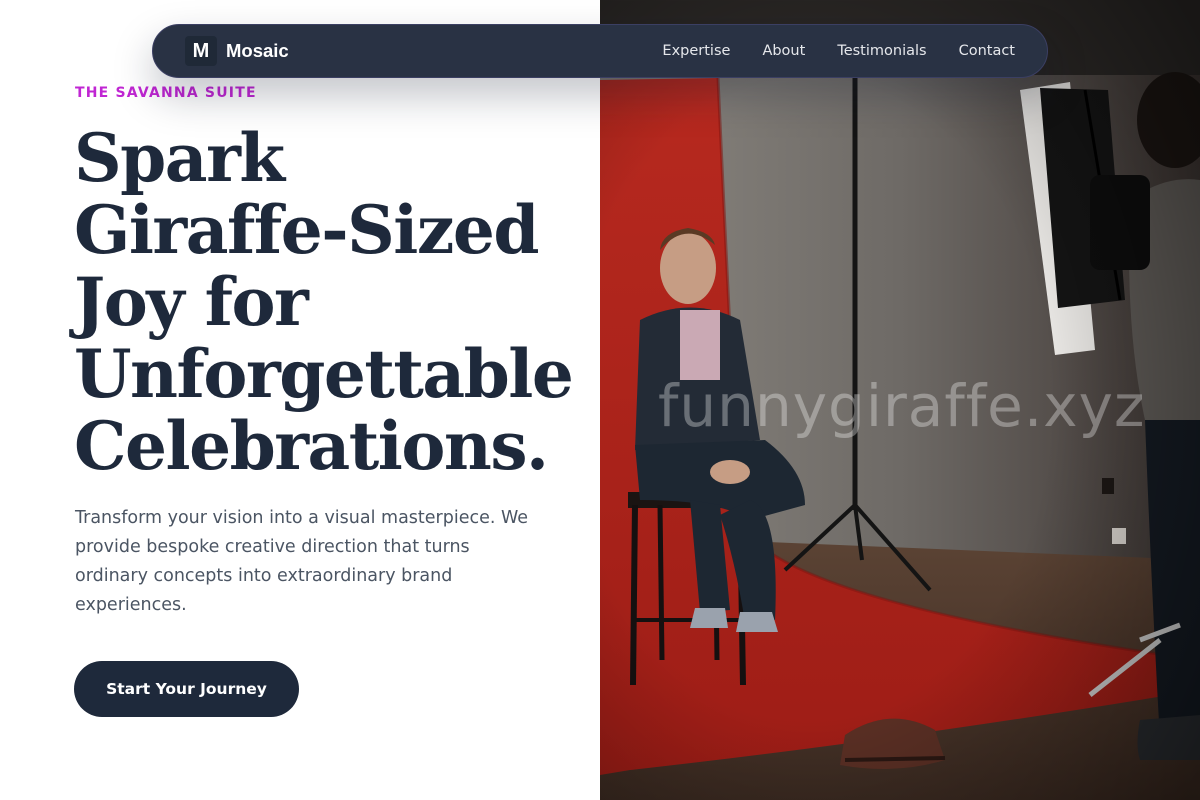 The height and width of the screenshot is (800, 1200). What do you see at coordinates (696, 51) in the screenshot?
I see `nav-link-expertise: Expertise` at bounding box center [696, 51].